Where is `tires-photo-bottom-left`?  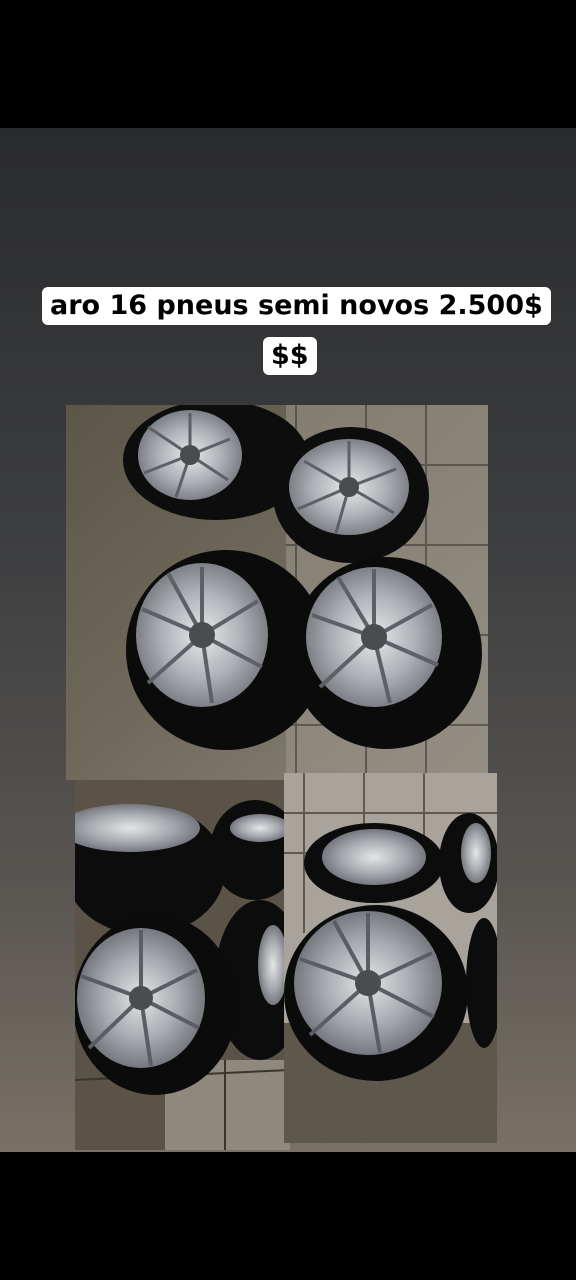
tires-photo-bottom-left is located at coordinates (182, 965).